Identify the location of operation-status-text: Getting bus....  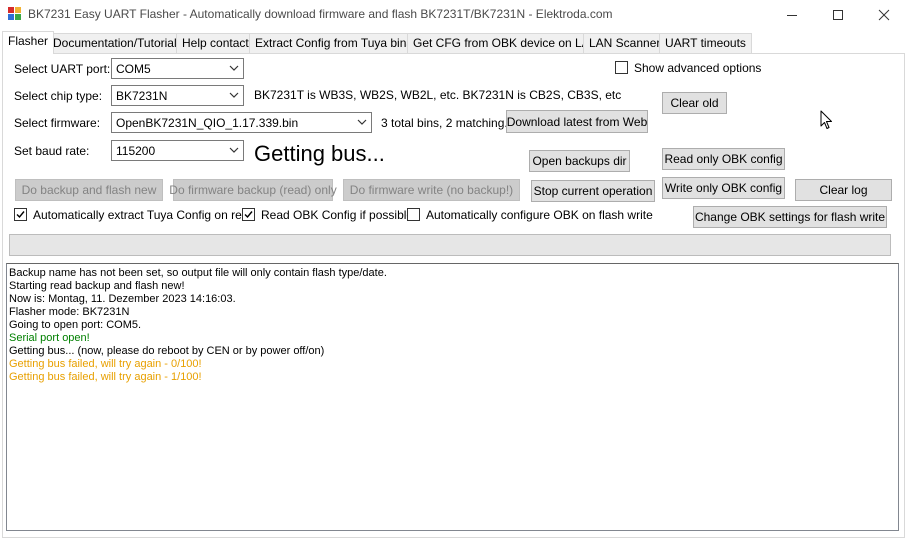
(319, 153).